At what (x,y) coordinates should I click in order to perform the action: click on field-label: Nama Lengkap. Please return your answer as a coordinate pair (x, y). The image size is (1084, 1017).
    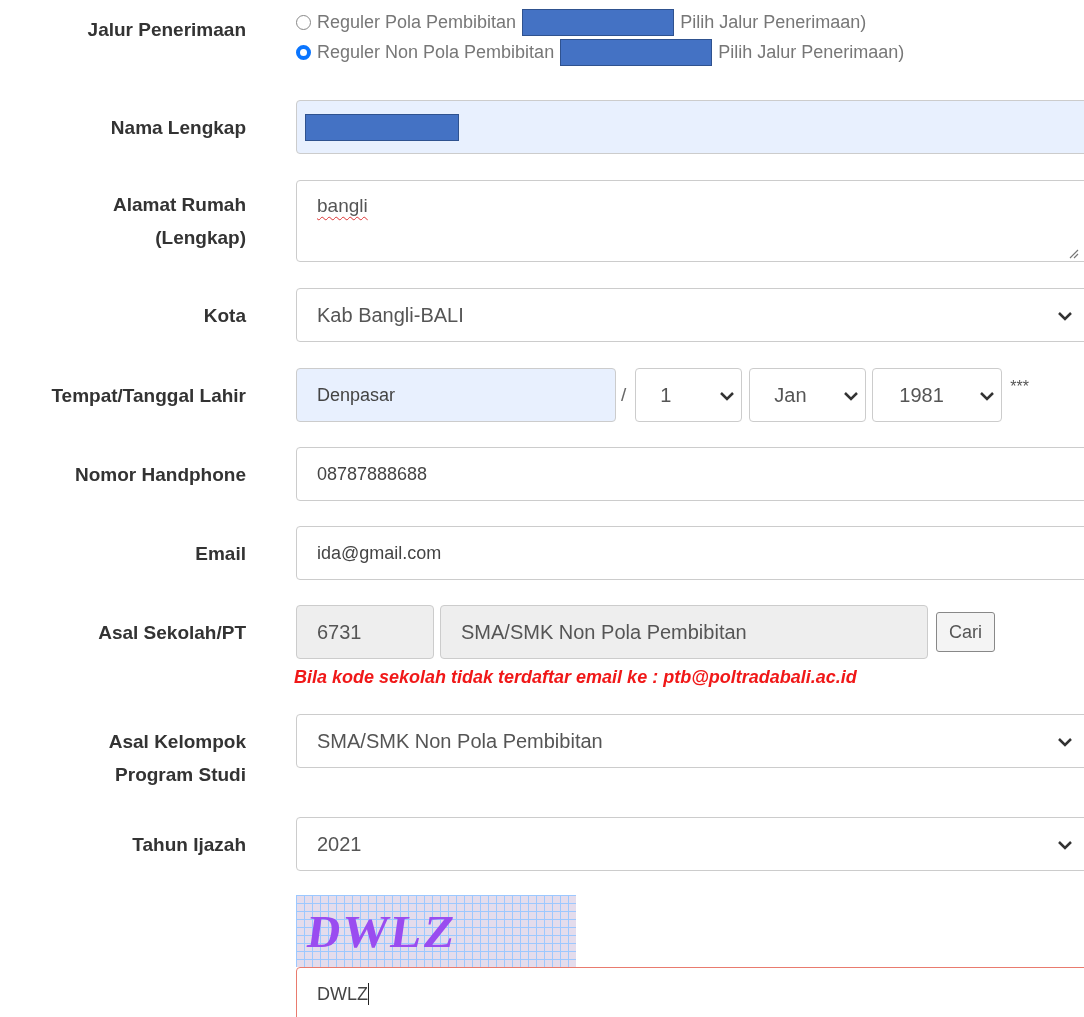
    Looking at the image, I should click on (178, 127).